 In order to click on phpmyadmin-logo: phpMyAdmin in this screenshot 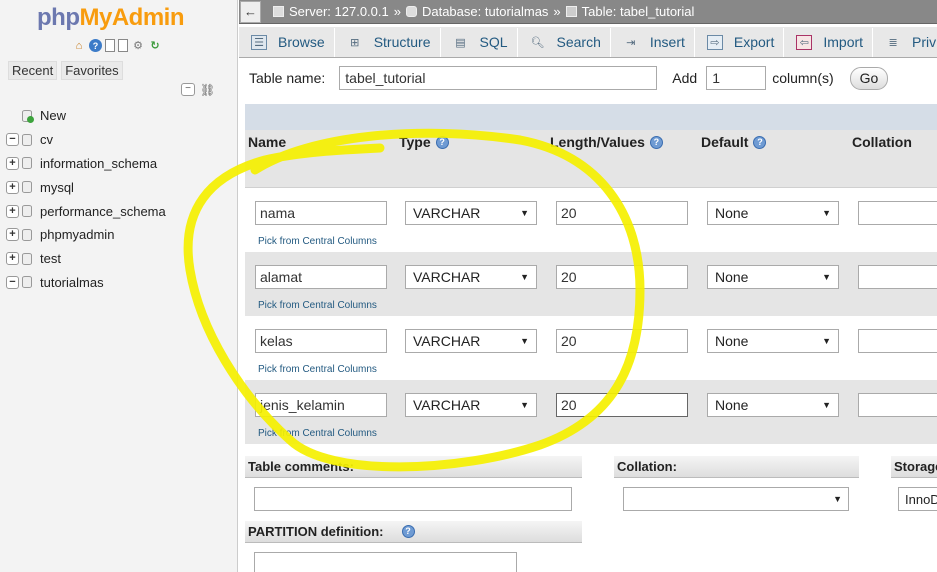, I will do `click(110, 18)`.